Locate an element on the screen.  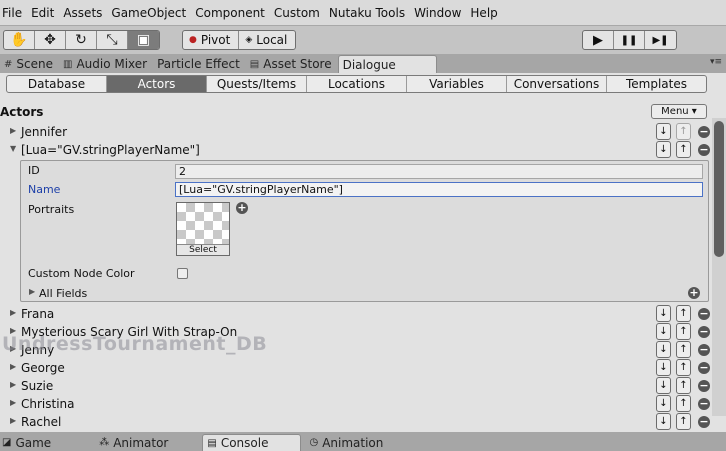
tab-animator: ⁂ Animator is located at coordinates (146, 442).